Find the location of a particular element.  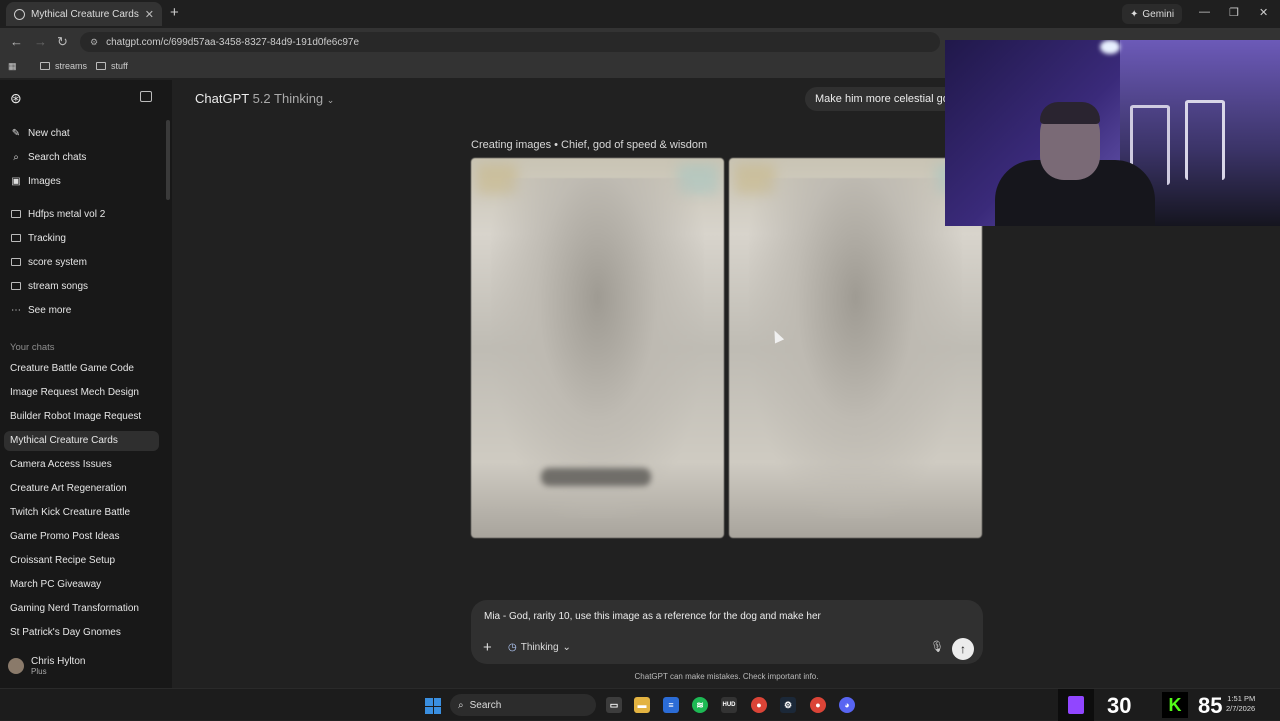

chat-item: Creature Art Regeneration is located at coordinates (68, 488).